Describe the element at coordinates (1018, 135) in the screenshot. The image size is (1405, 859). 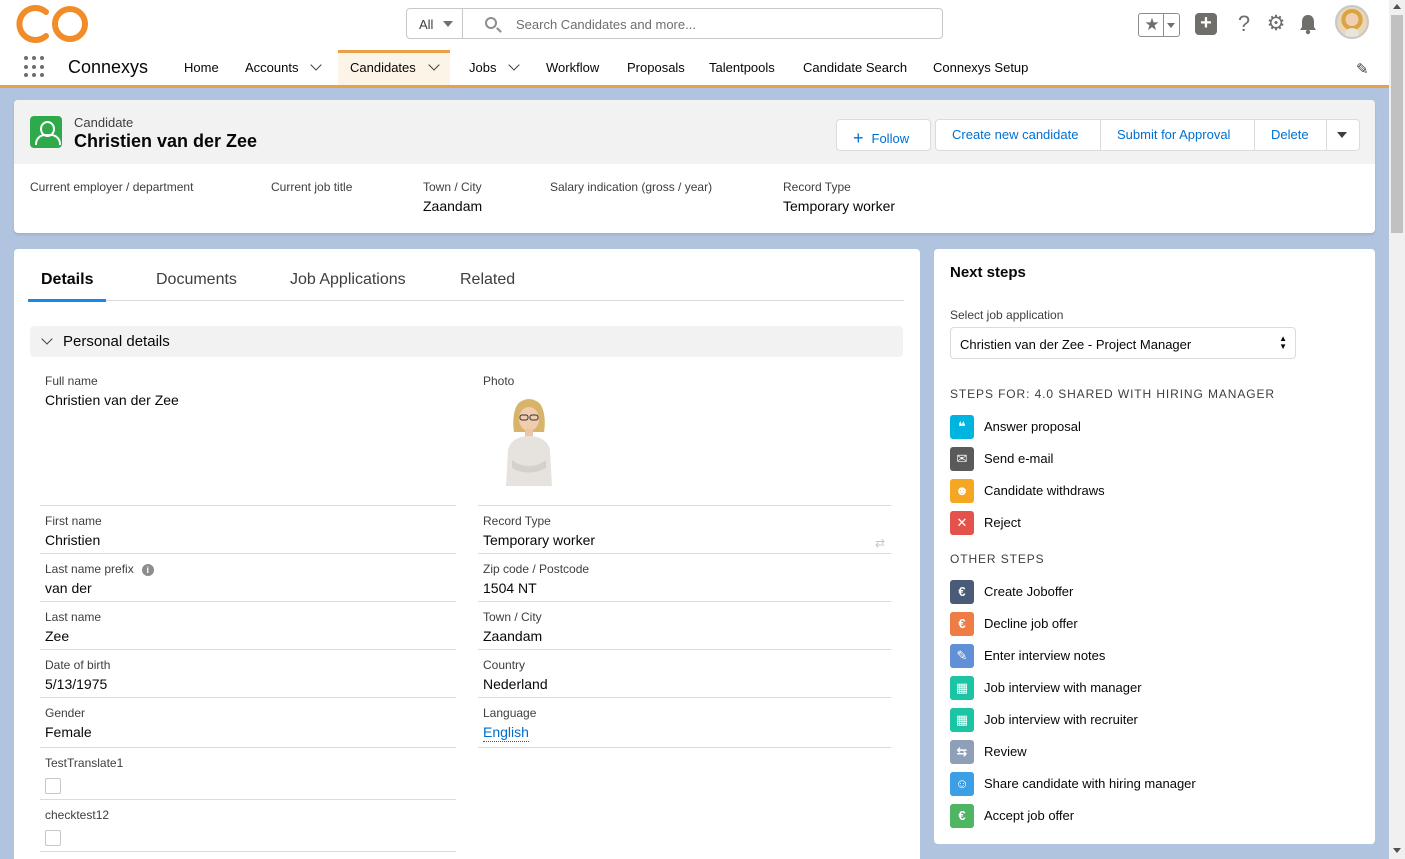
I see `create-new-candidate-button: Create new candidate` at that location.